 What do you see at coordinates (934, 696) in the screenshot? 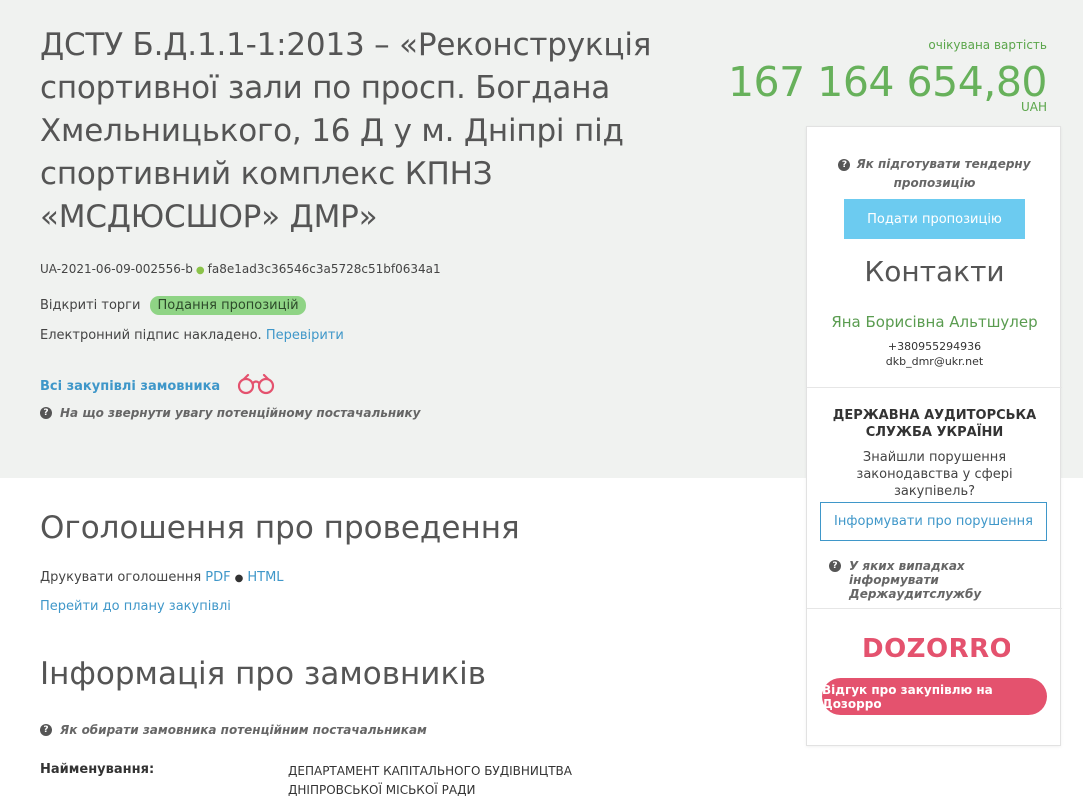
I see `dozorro-feedback-button: Відгук про закупівлю на Дозорро` at bounding box center [934, 696].